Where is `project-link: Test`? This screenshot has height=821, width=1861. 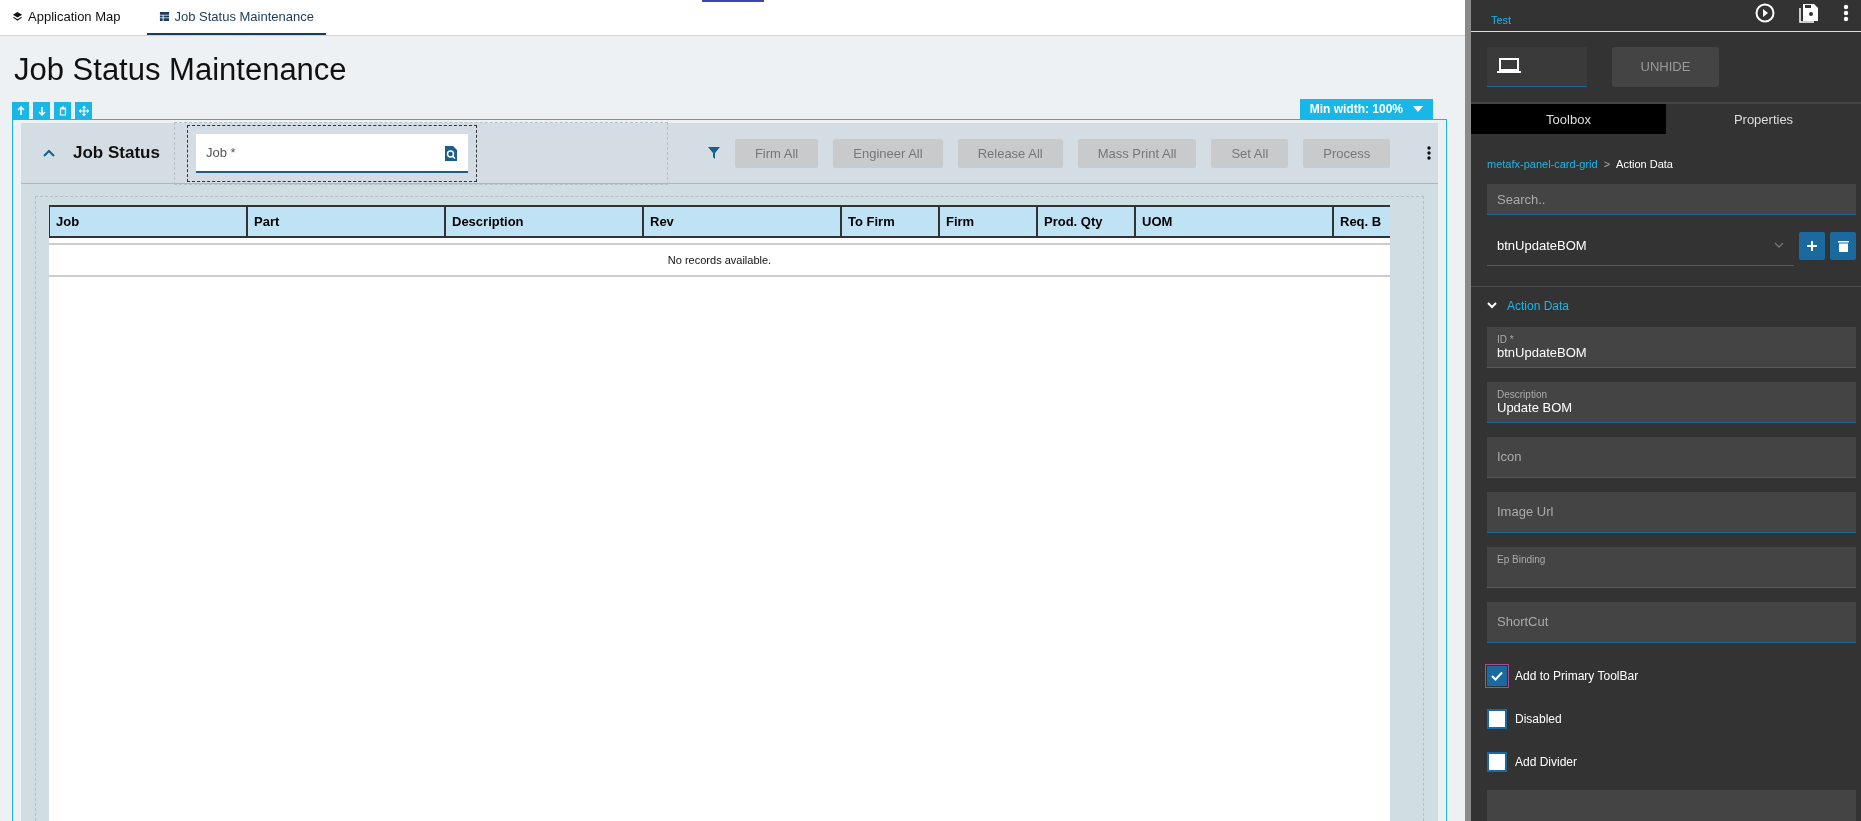 project-link: Test is located at coordinates (1501, 19).